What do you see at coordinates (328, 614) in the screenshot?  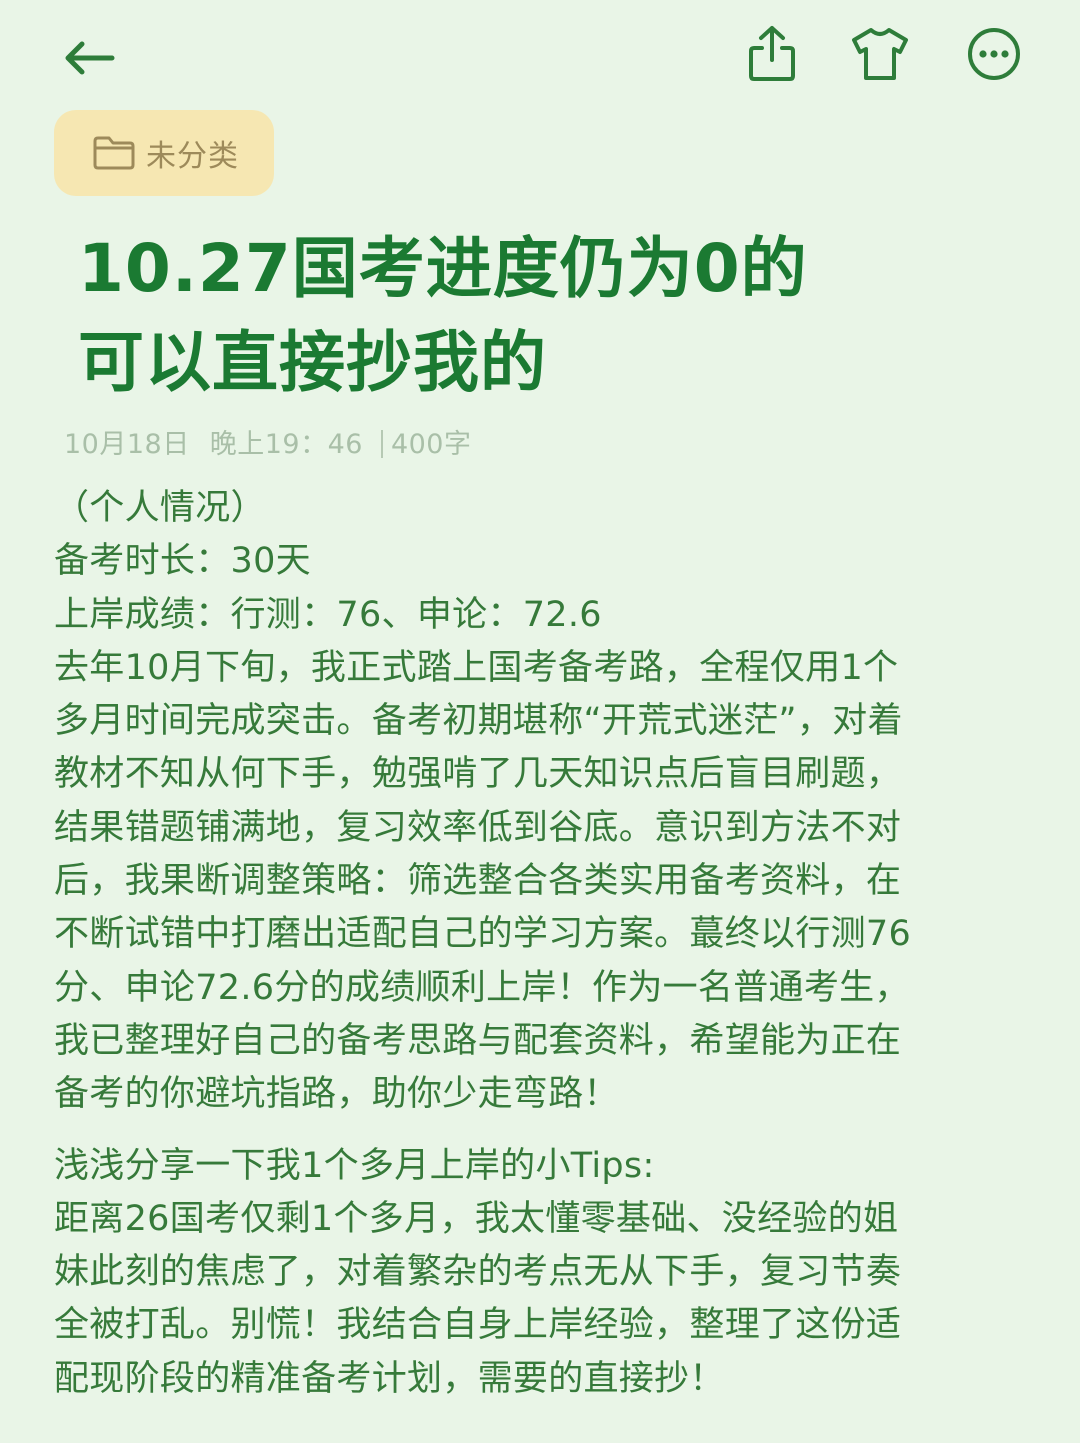 I see `body-line: 上岸成绩：行测：76、申论：72.6` at bounding box center [328, 614].